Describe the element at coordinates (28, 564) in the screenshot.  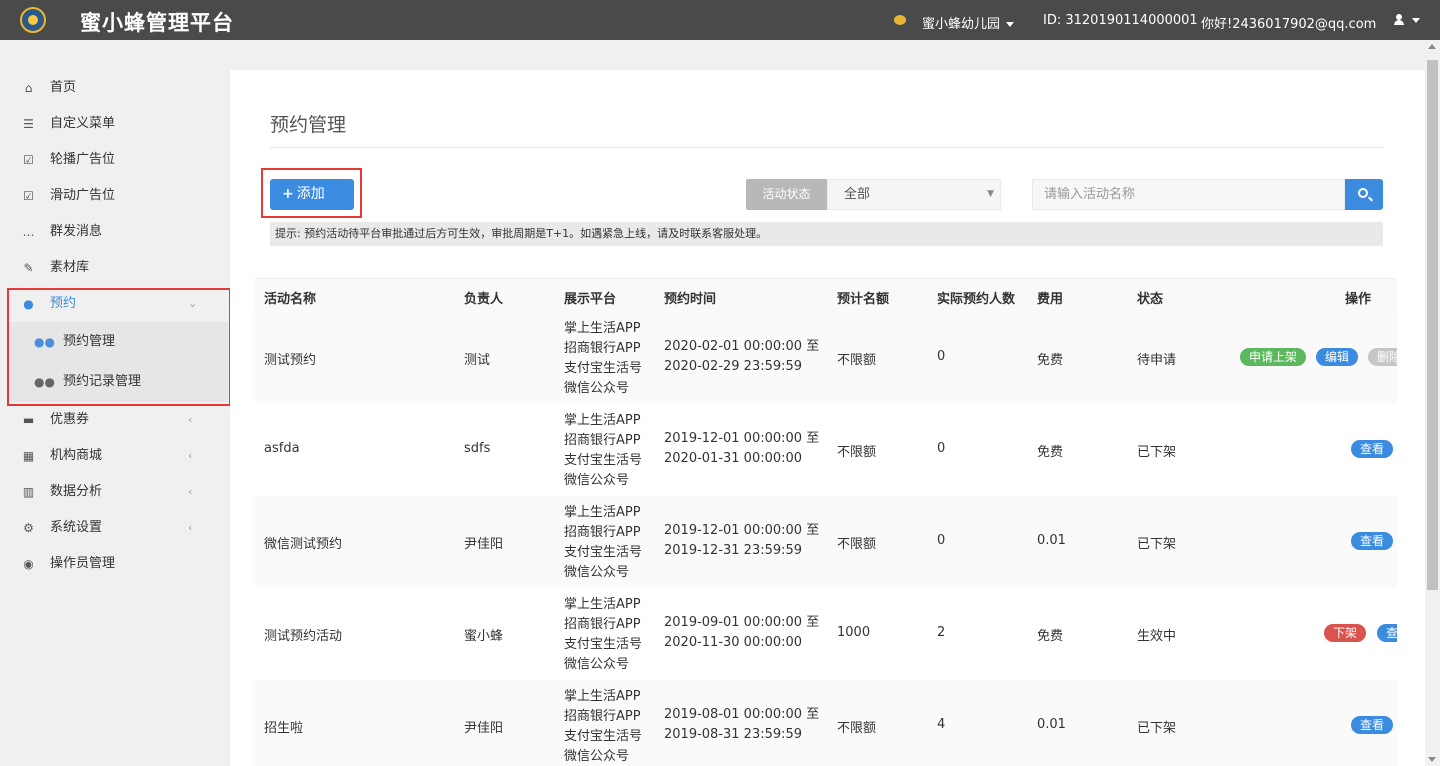
I see `user-circle-icon: ◉` at that location.